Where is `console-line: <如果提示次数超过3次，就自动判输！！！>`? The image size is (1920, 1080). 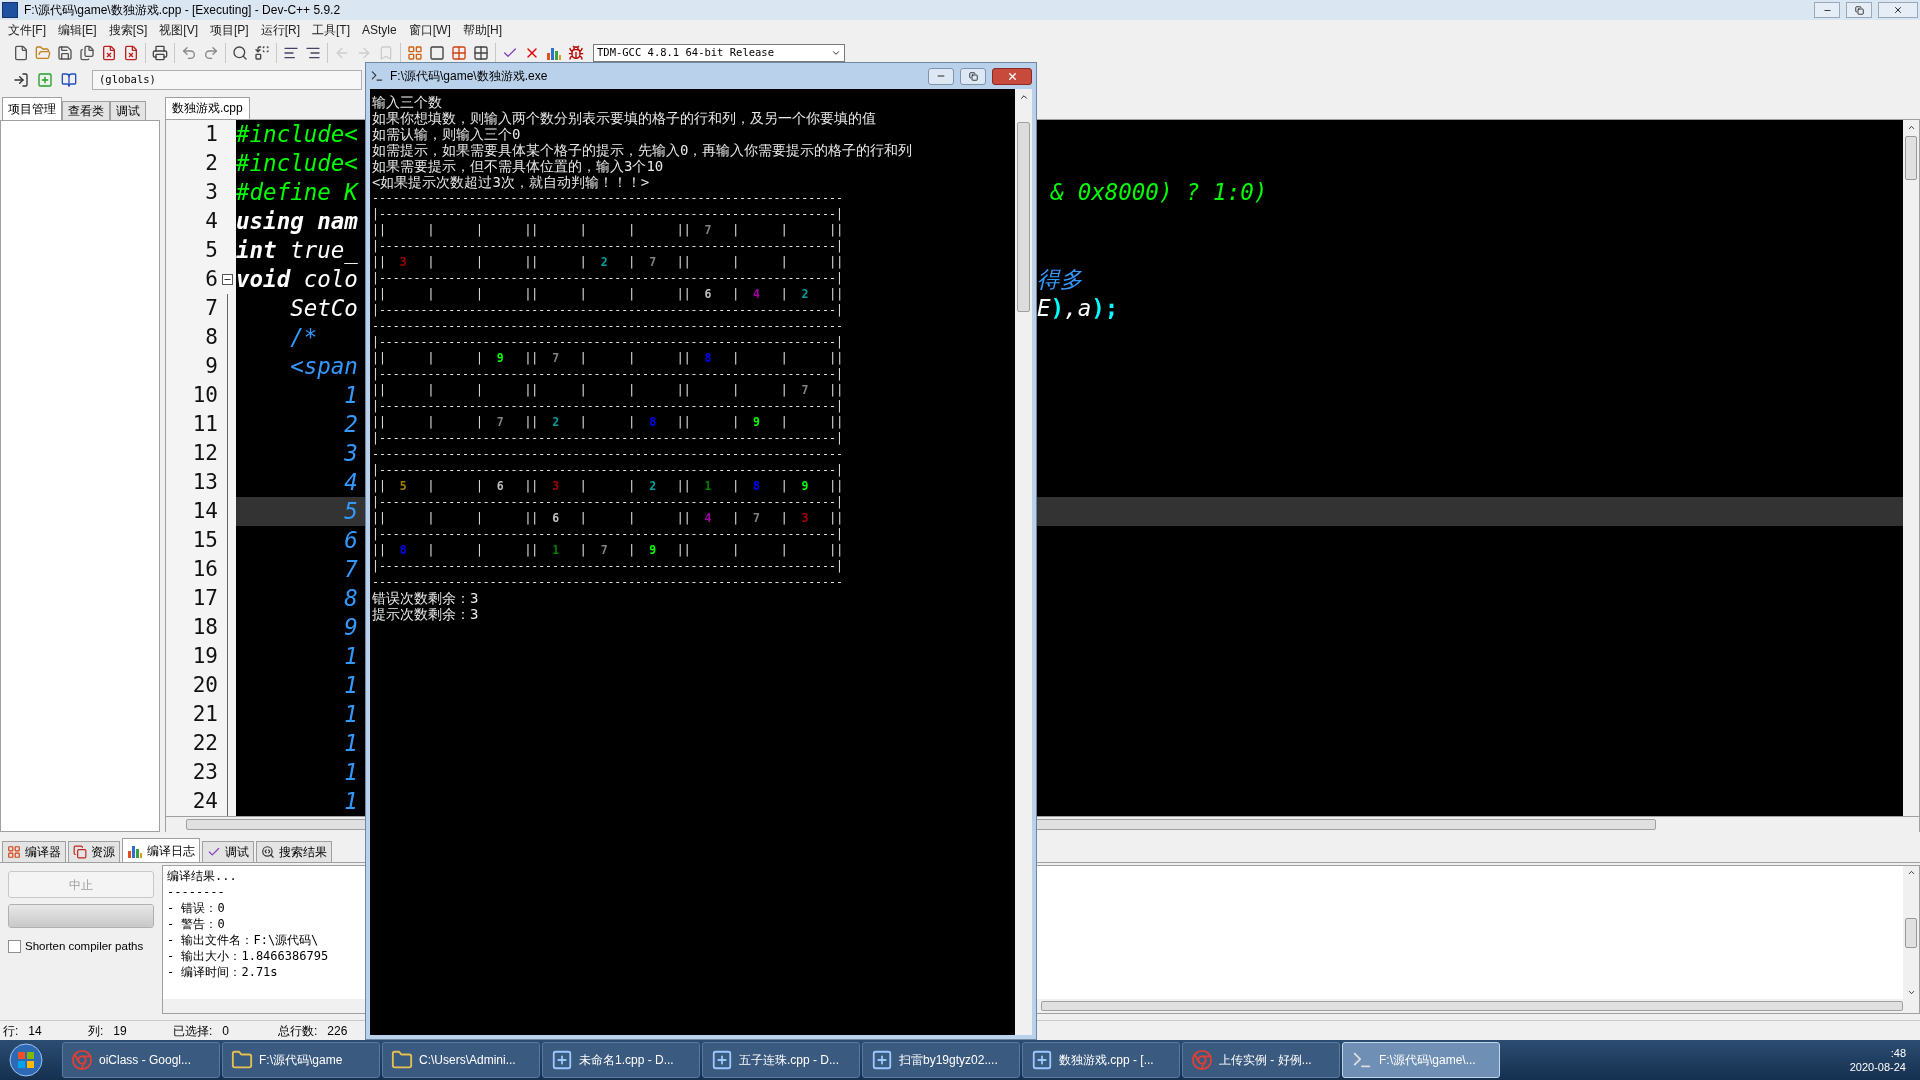
console-line: <如果提示次数超过3次，就自动判输！！！> is located at coordinates (511, 182).